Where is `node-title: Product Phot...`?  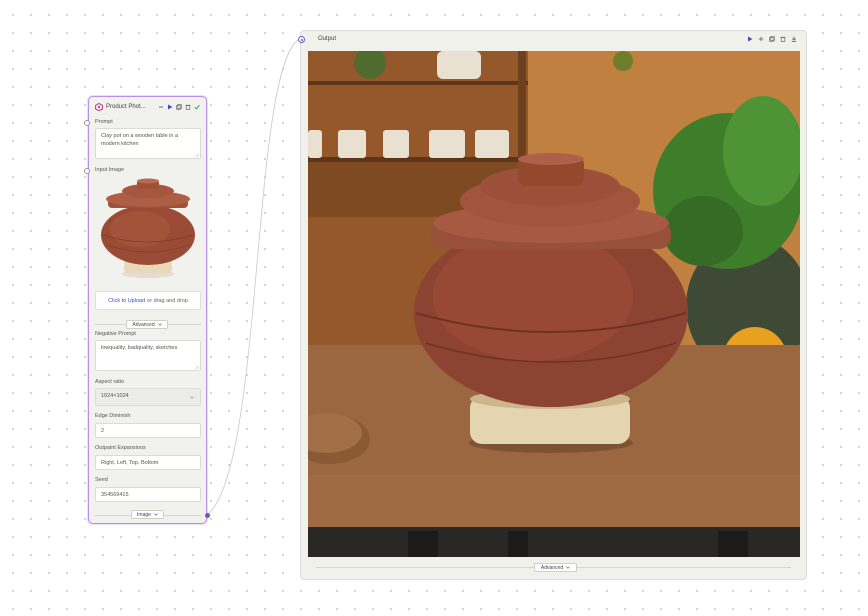 node-title: Product Phot... is located at coordinates (126, 107).